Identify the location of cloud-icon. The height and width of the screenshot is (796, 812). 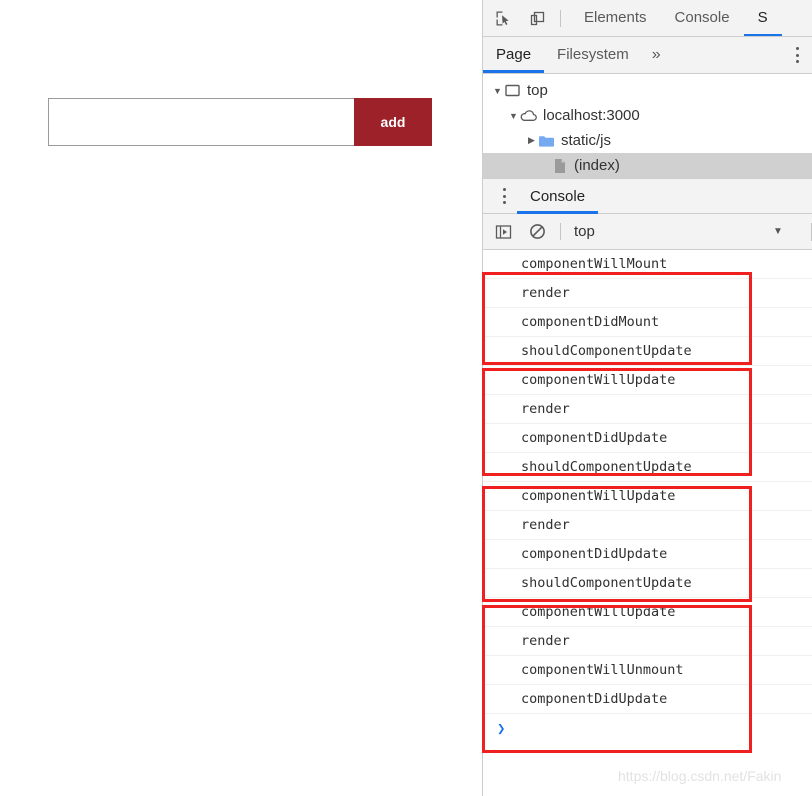
(528, 115).